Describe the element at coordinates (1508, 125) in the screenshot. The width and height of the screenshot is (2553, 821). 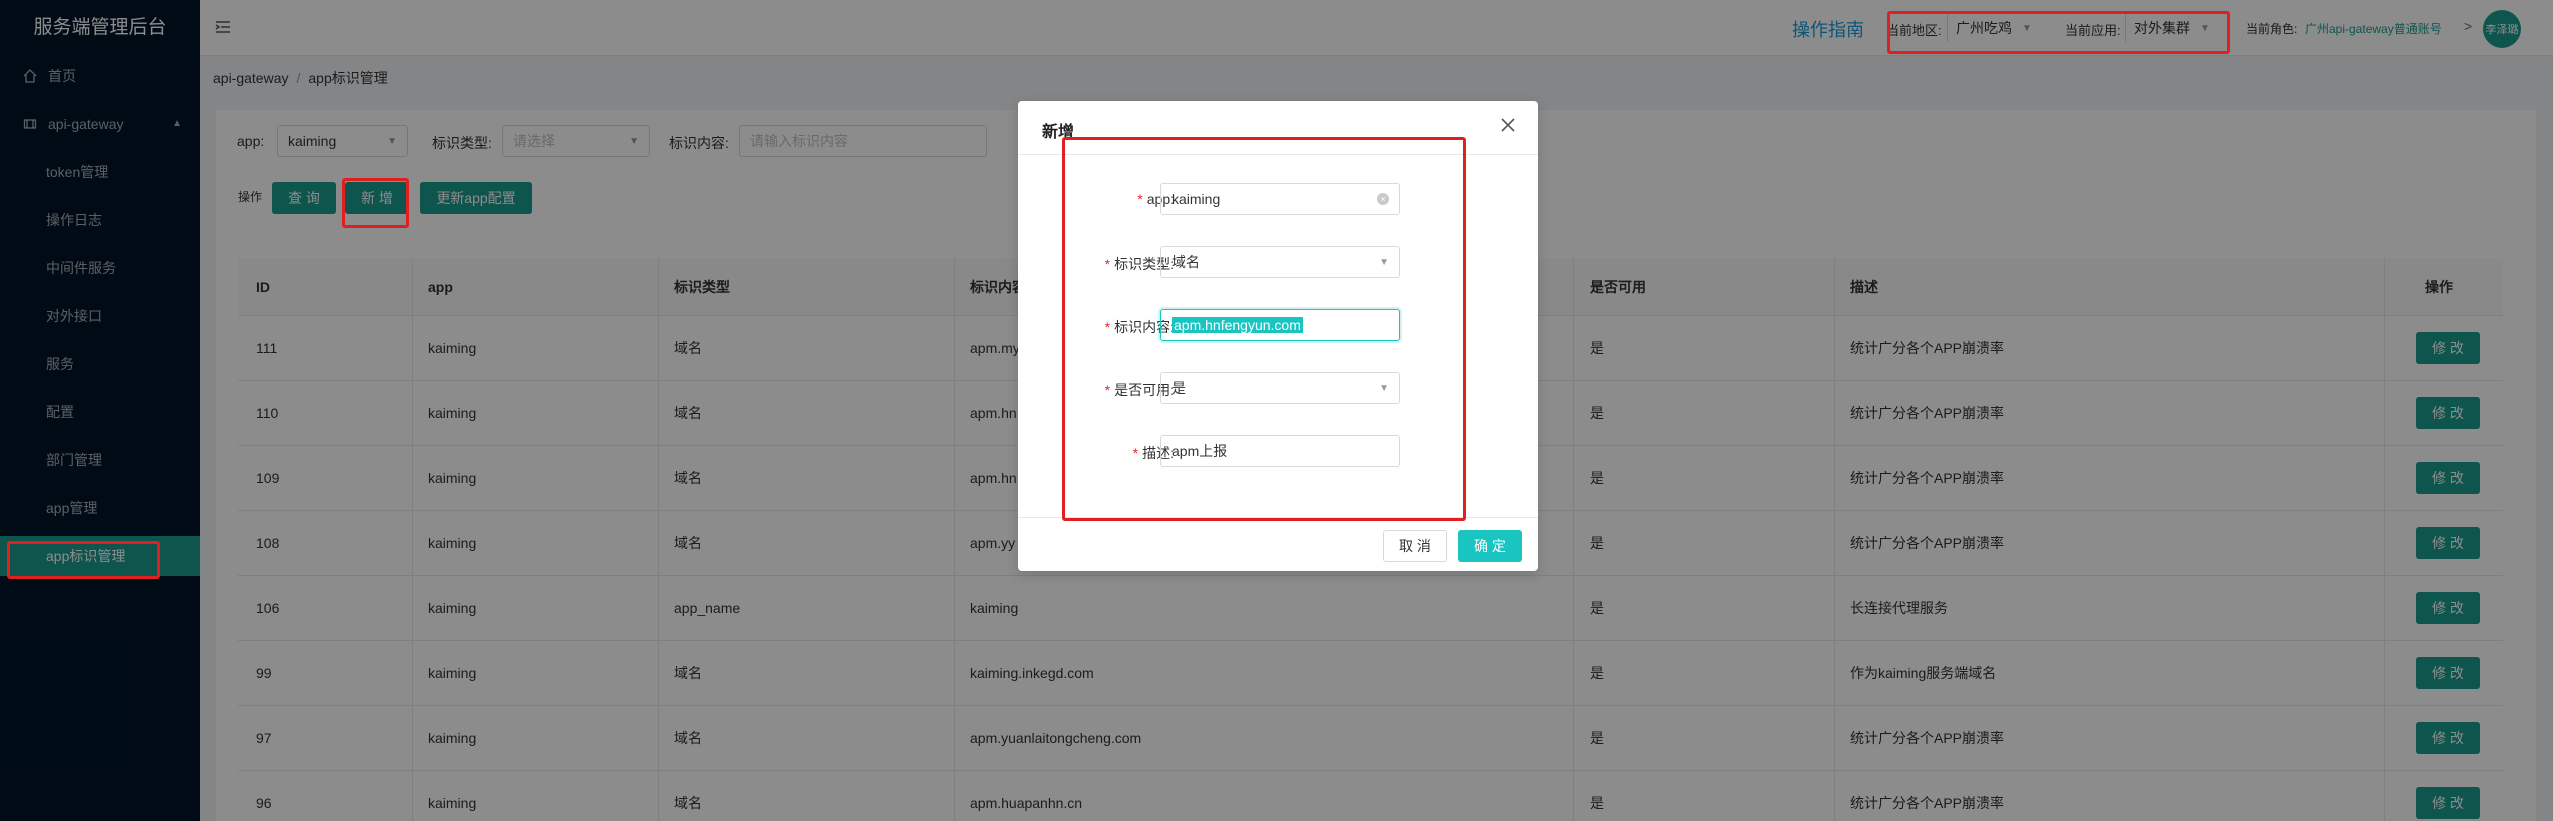
I see `close-icon` at that location.